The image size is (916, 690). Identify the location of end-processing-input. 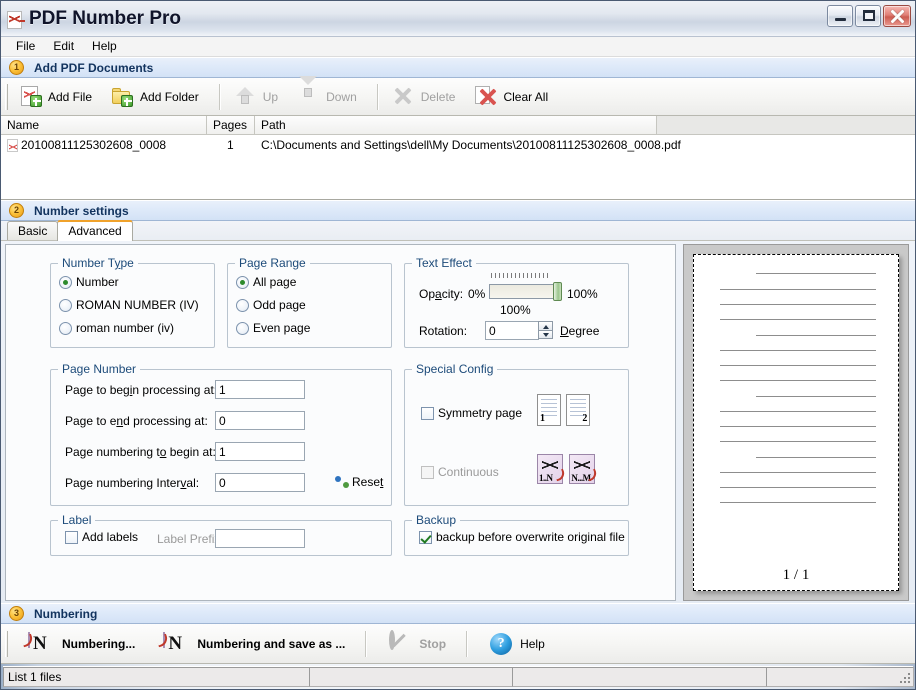
(260, 420).